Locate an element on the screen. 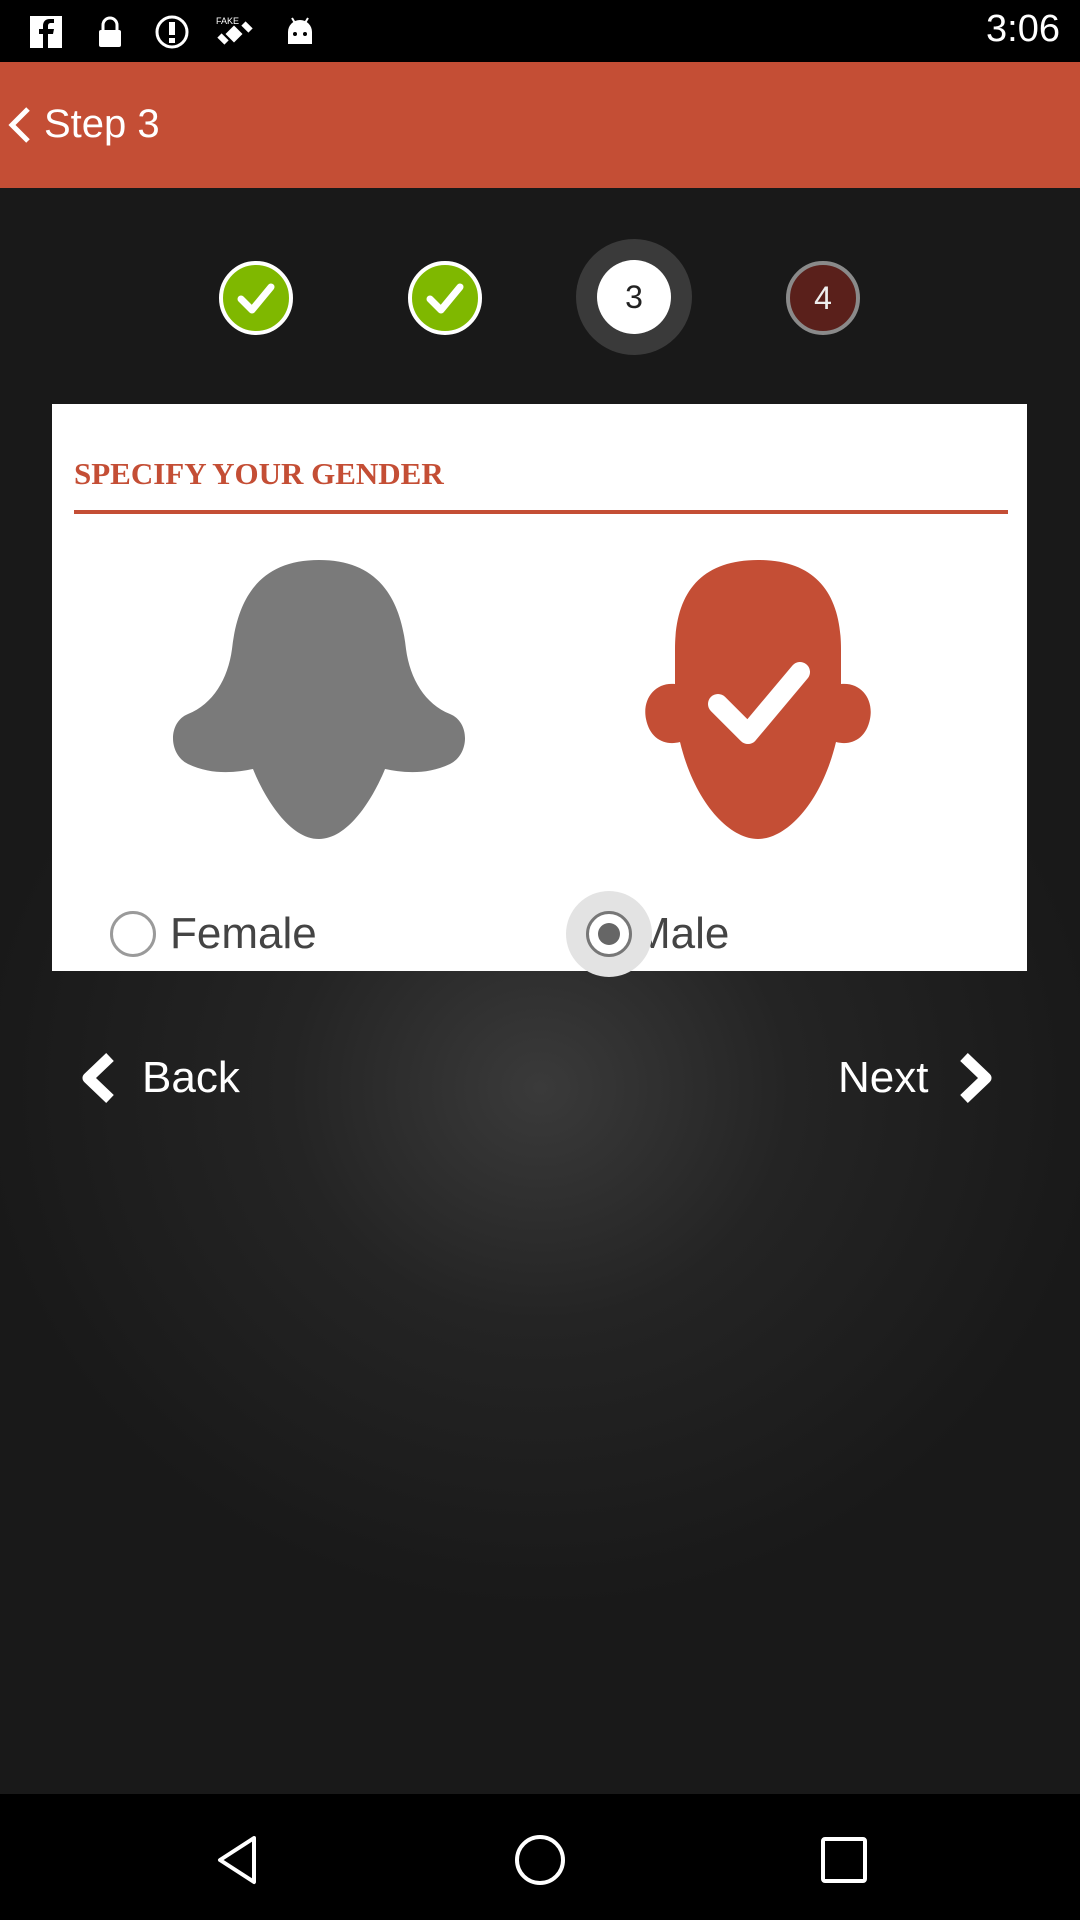 The image size is (1080, 1920). step-3-label: 3 is located at coordinates (634, 297).